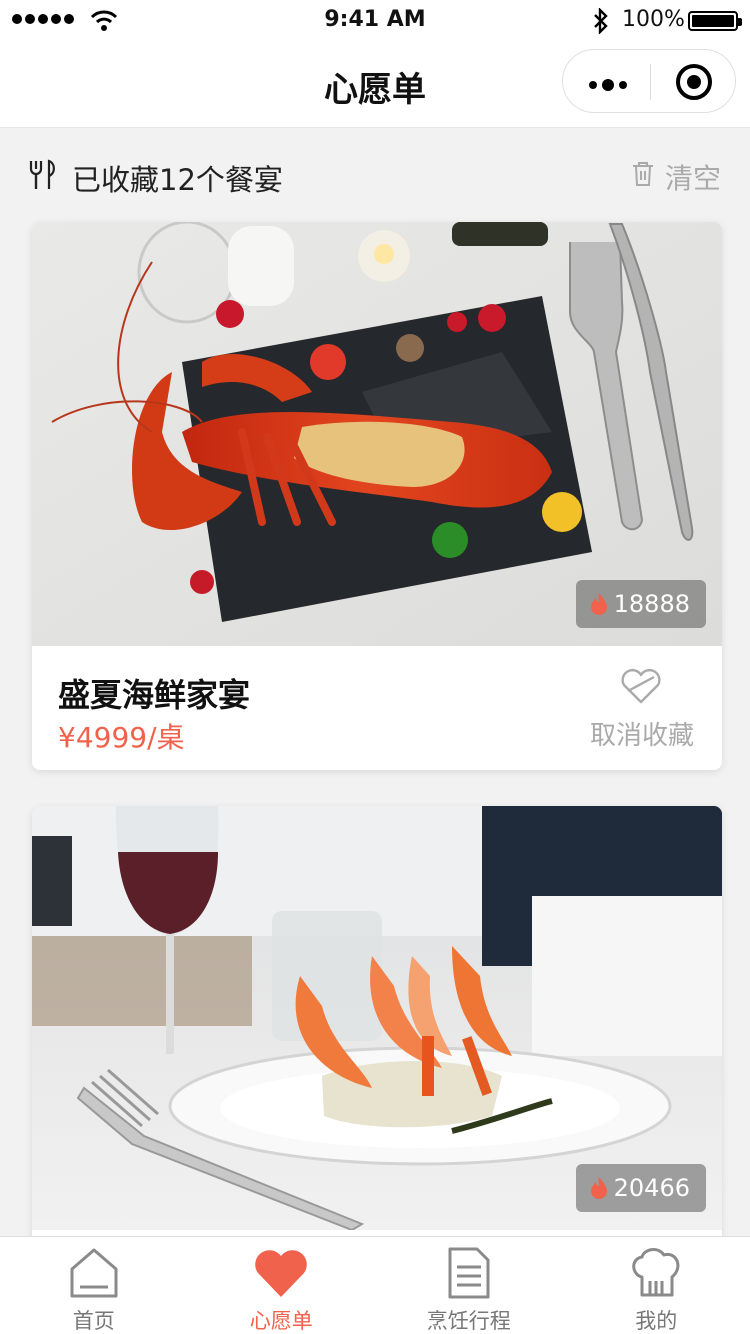 This screenshot has width=750, height=1334. What do you see at coordinates (281, 1321) in the screenshot?
I see `tab-label: 心愿单` at bounding box center [281, 1321].